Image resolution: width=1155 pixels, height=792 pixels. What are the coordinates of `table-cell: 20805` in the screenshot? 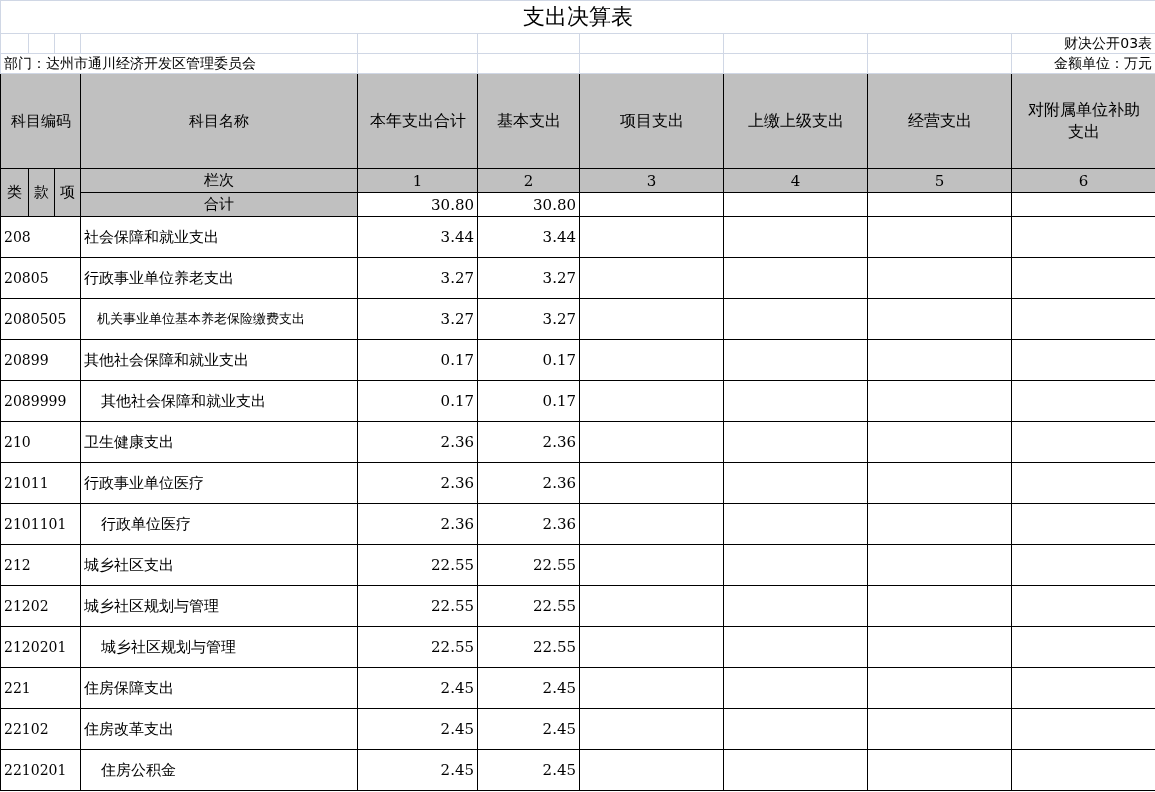 It's located at (40, 278).